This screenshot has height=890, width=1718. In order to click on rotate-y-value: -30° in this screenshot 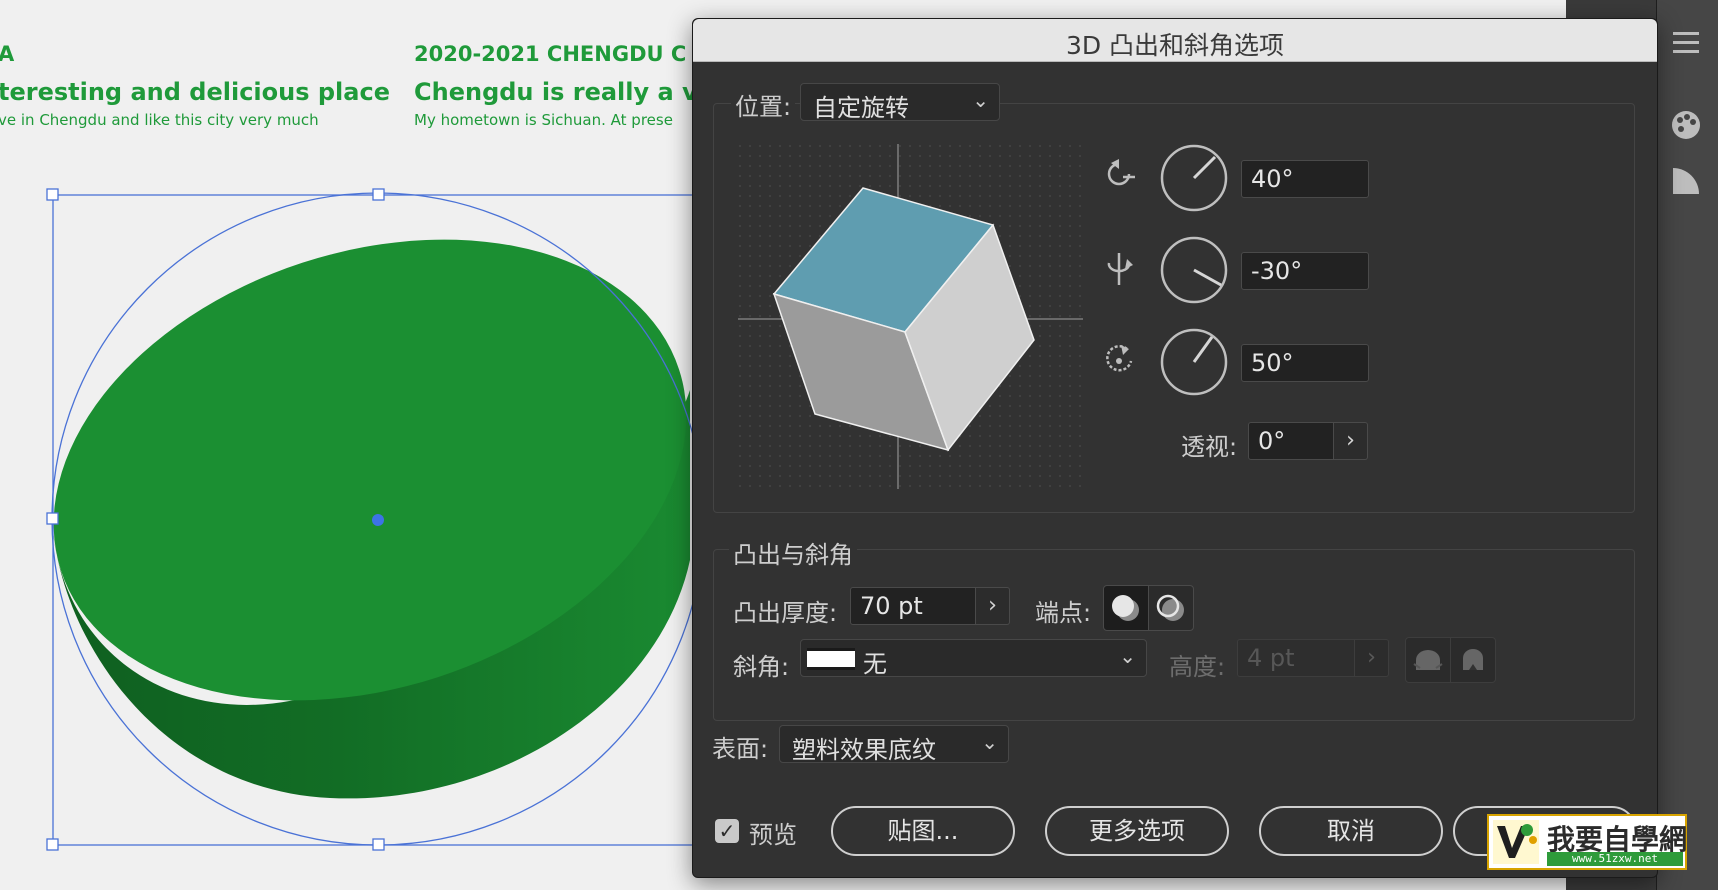, I will do `click(1277, 271)`.